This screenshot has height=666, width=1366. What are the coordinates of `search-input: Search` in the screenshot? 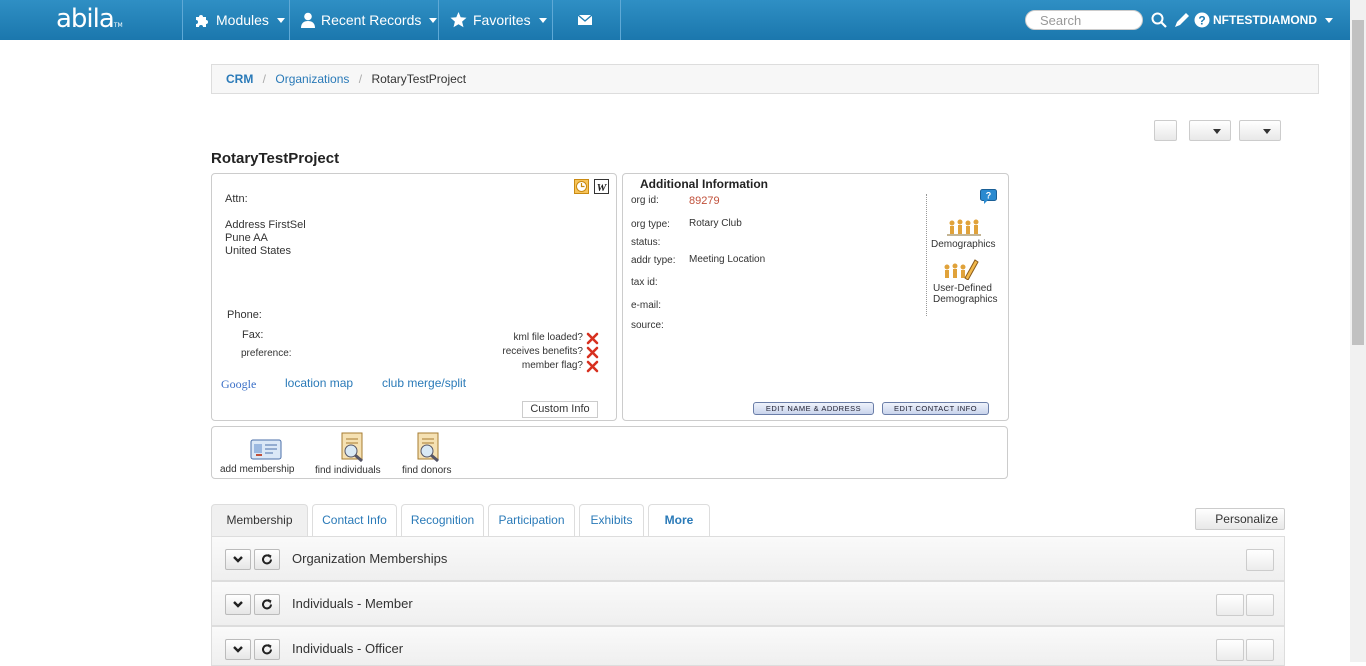 It's located at (1084, 20).